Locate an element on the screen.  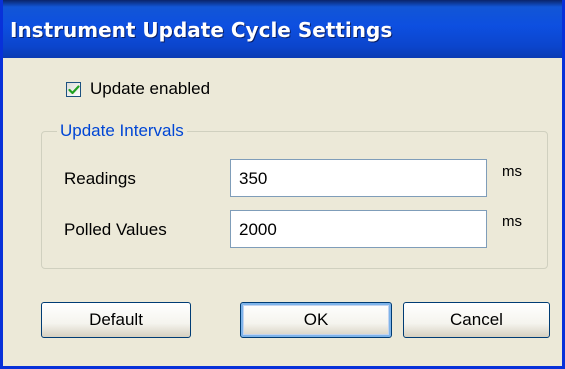
default-button: Default is located at coordinates (116, 320).